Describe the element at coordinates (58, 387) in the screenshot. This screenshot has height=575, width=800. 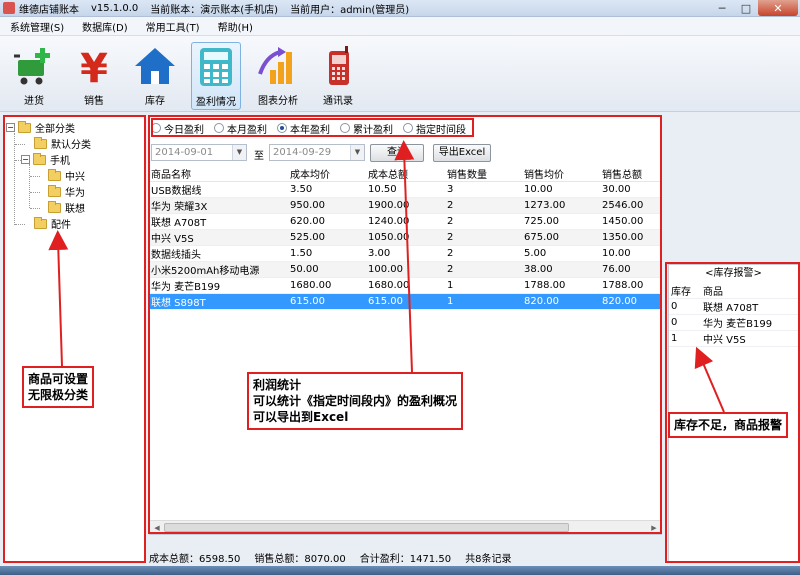
I see `category-callout: 商品可设置 无限极分类` at that location.